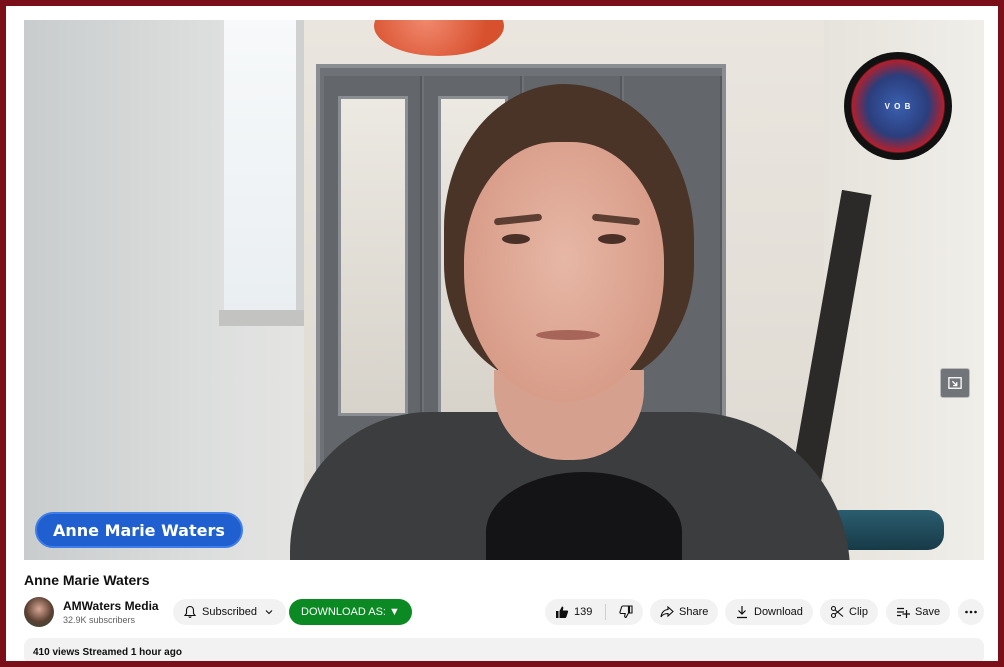  I want to click on like-count: 139, so click(583, 612).